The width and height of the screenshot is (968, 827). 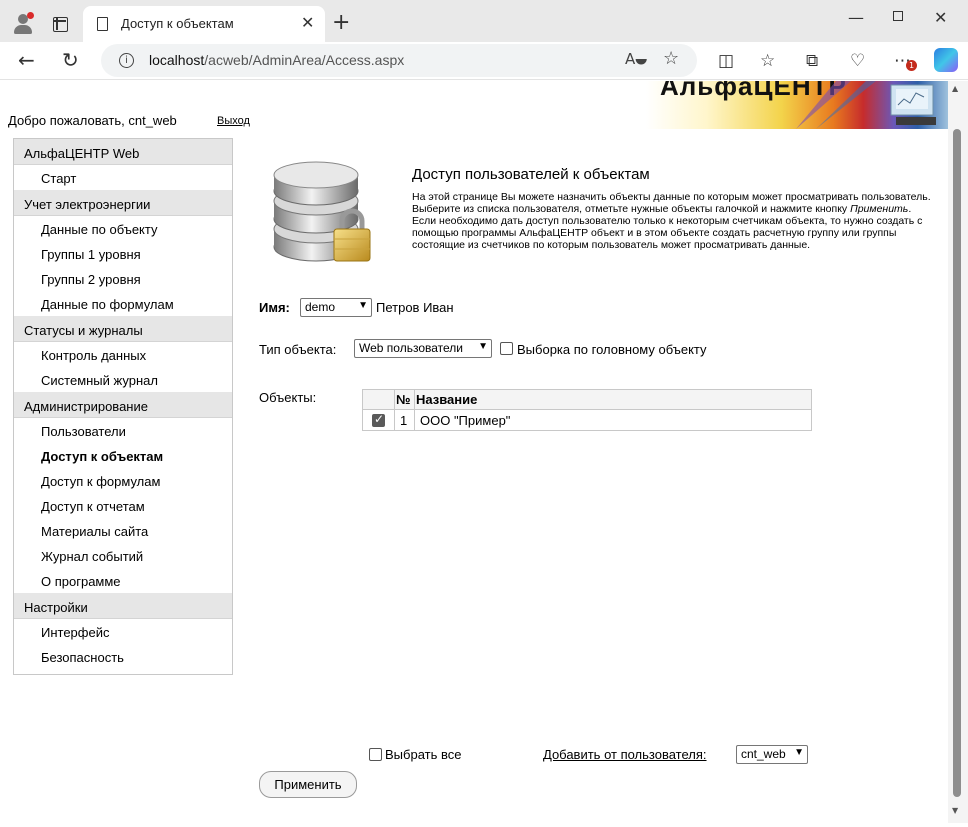 I want to click on favorites-icon: ☆, so click(x=767, y=61).